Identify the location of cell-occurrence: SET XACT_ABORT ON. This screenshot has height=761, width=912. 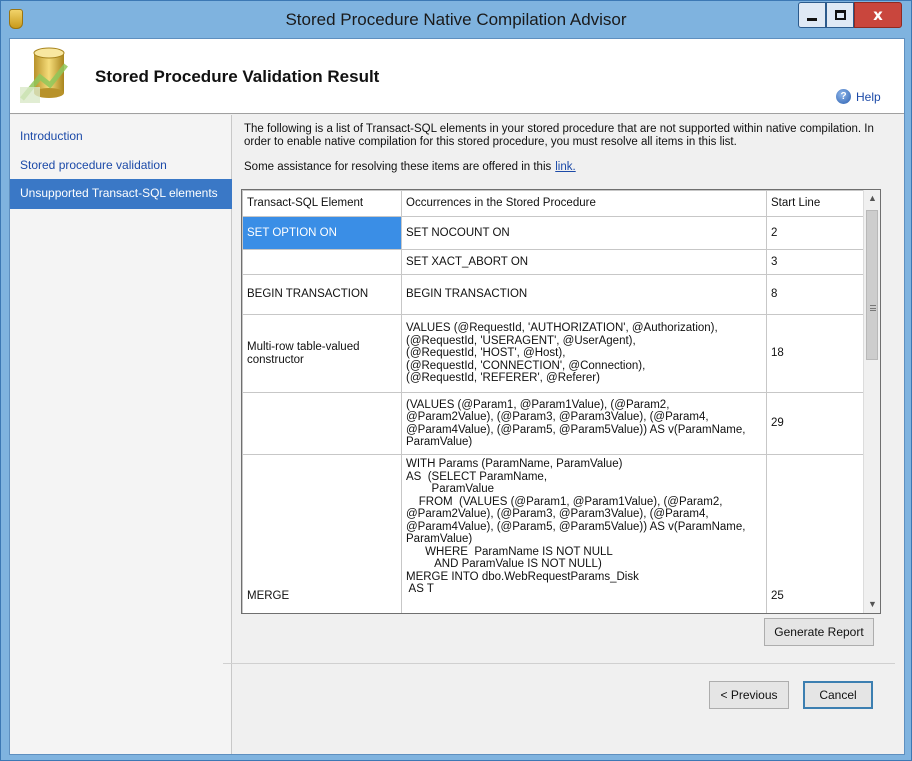
(584, 262).